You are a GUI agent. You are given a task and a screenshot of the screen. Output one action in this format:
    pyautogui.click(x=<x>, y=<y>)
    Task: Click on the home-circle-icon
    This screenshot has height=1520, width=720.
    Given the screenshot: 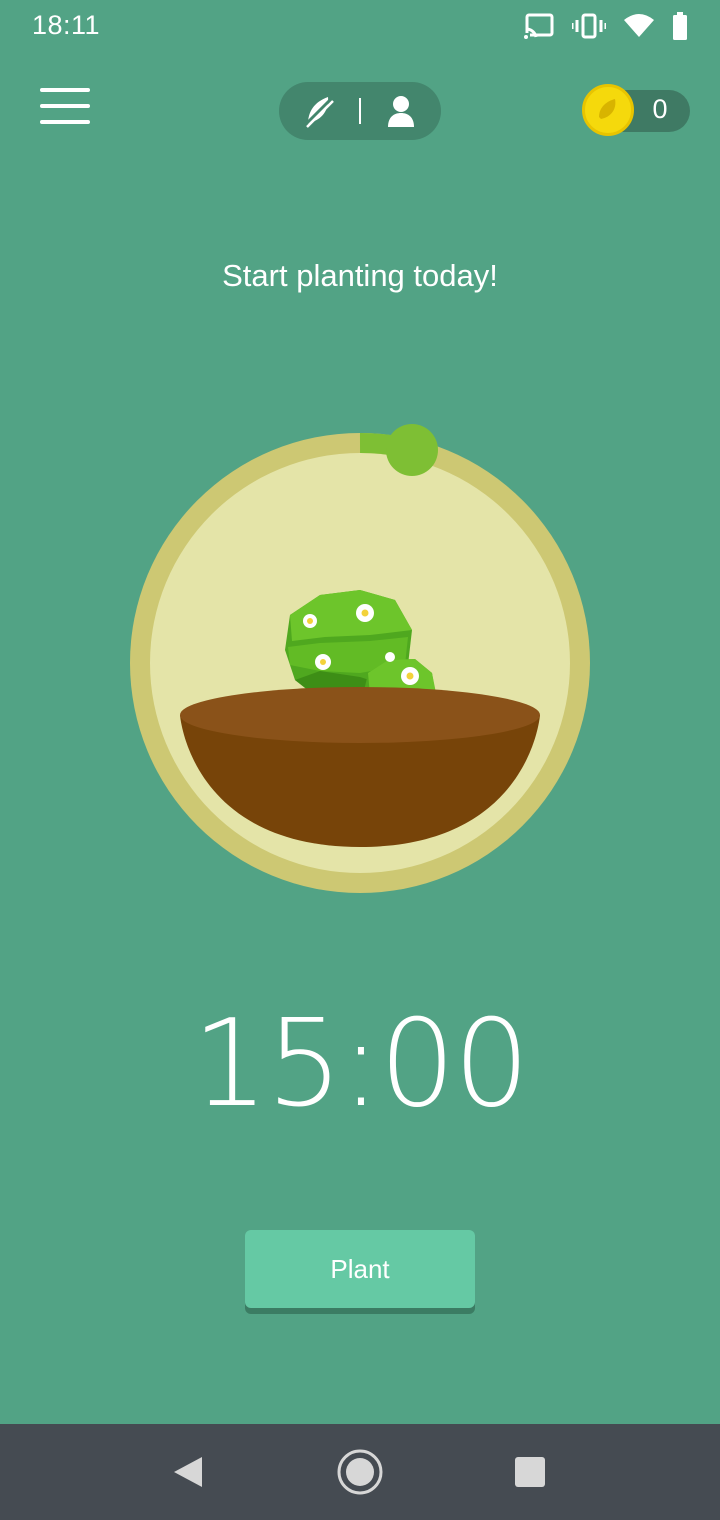 What is the action you would take?
    pyautogui.click(x=360, y=1472)
    